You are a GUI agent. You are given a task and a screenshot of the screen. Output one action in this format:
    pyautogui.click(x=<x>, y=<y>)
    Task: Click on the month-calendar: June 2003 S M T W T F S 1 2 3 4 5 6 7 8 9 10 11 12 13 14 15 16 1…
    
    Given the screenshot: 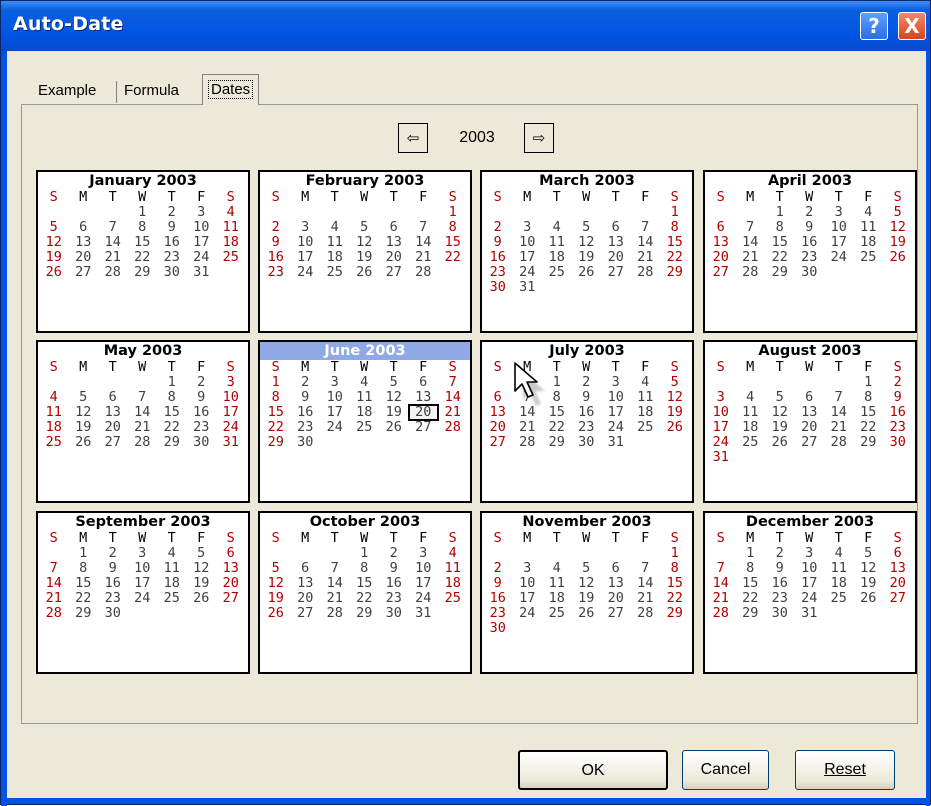 What is the action you would take?
    pyautogui.click(x=365, y=421)
    